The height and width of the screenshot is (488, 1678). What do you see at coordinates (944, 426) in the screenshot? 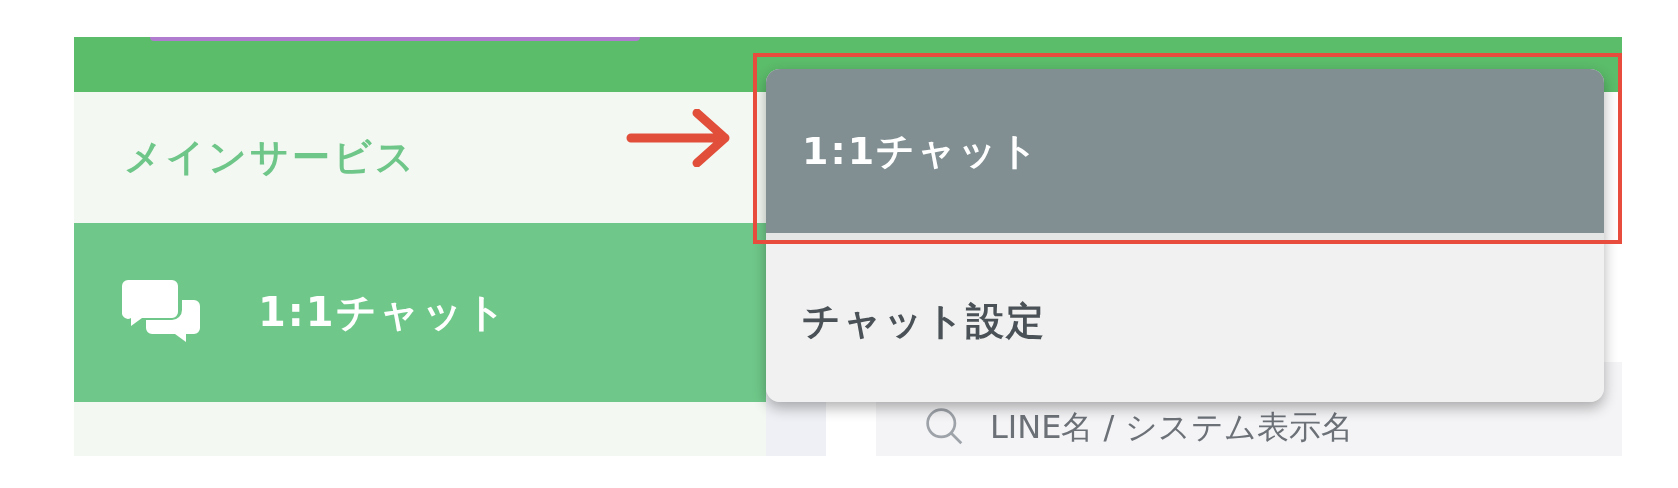
I see `search-icon` at bounding box center [944, 426].